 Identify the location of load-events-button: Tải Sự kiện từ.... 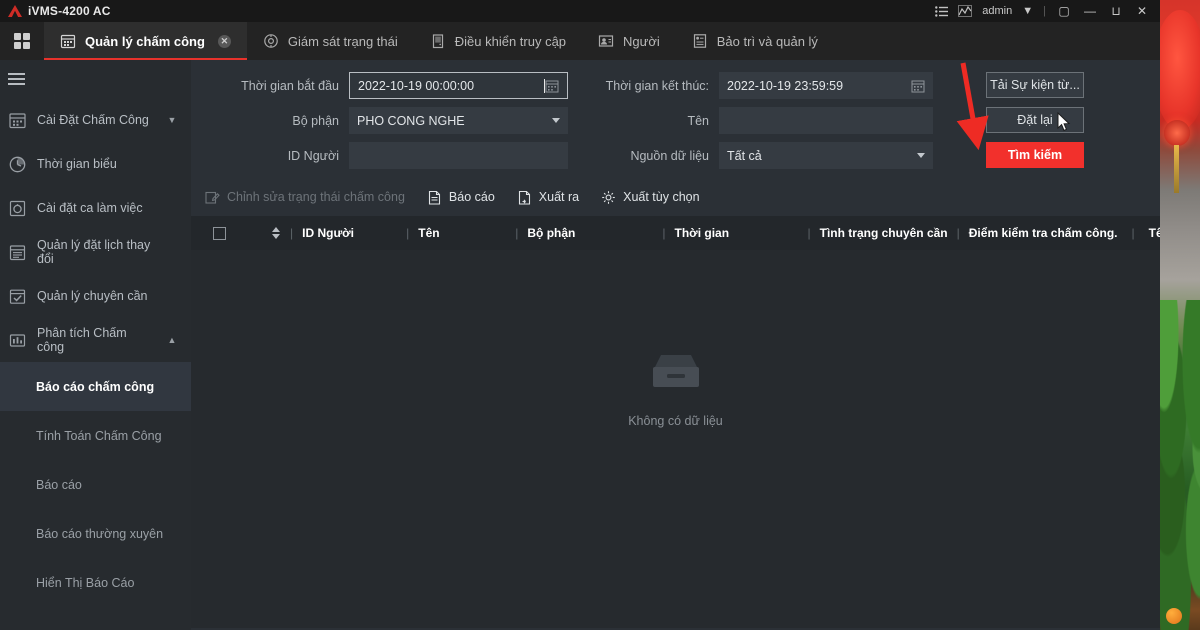
(1035, 85).